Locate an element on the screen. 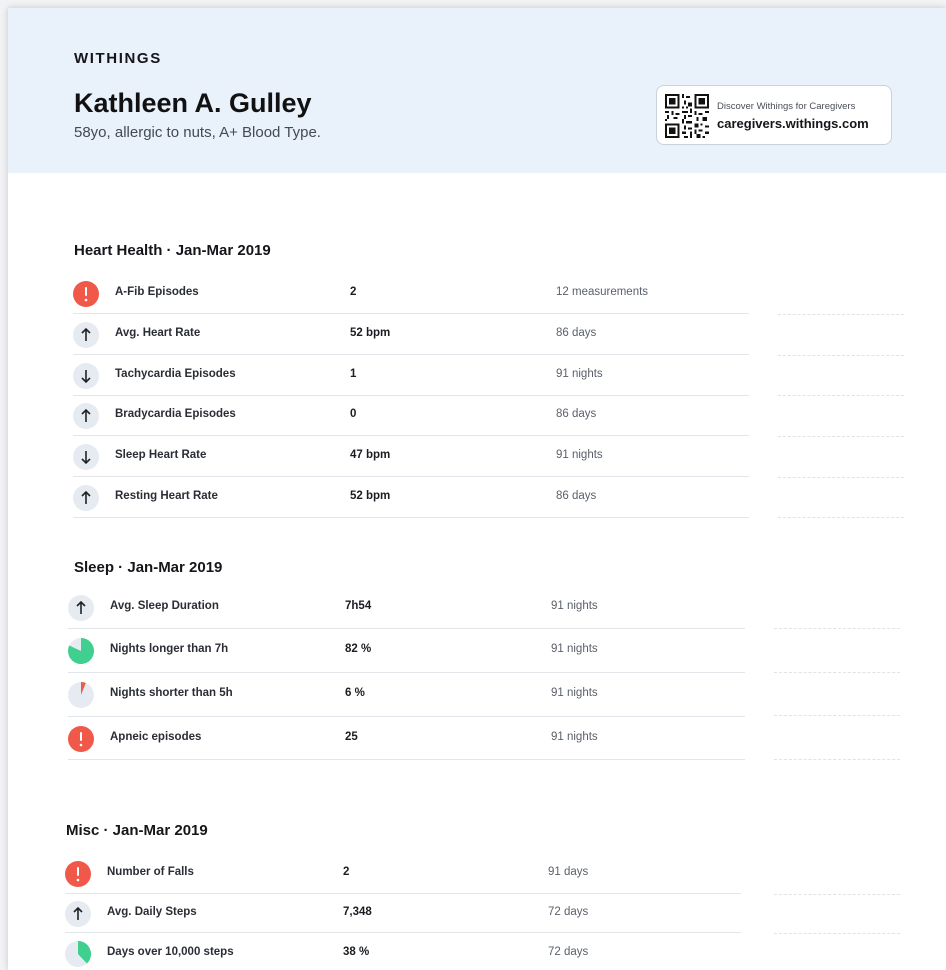  metric-label: Avg. Heart Rate is located at coordinates (158, 333).